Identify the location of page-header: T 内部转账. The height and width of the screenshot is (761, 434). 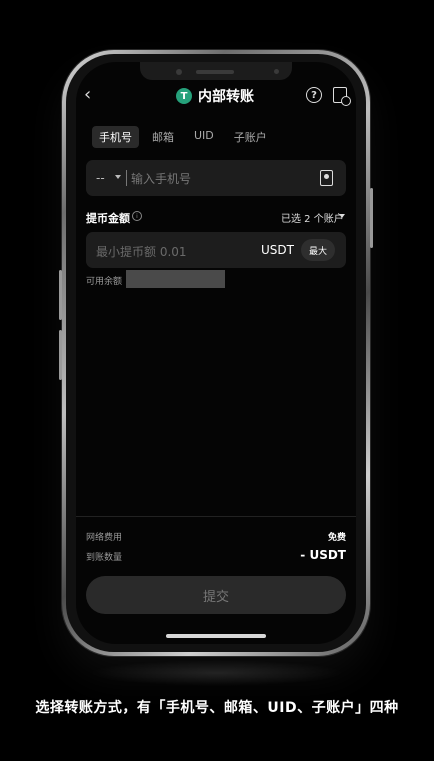
(215, 96).